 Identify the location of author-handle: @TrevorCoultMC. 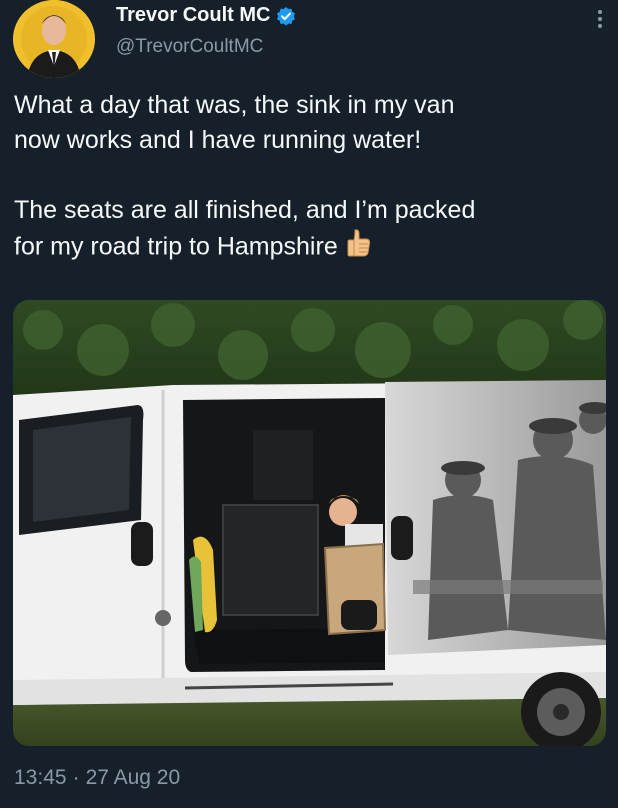
(189, 47).